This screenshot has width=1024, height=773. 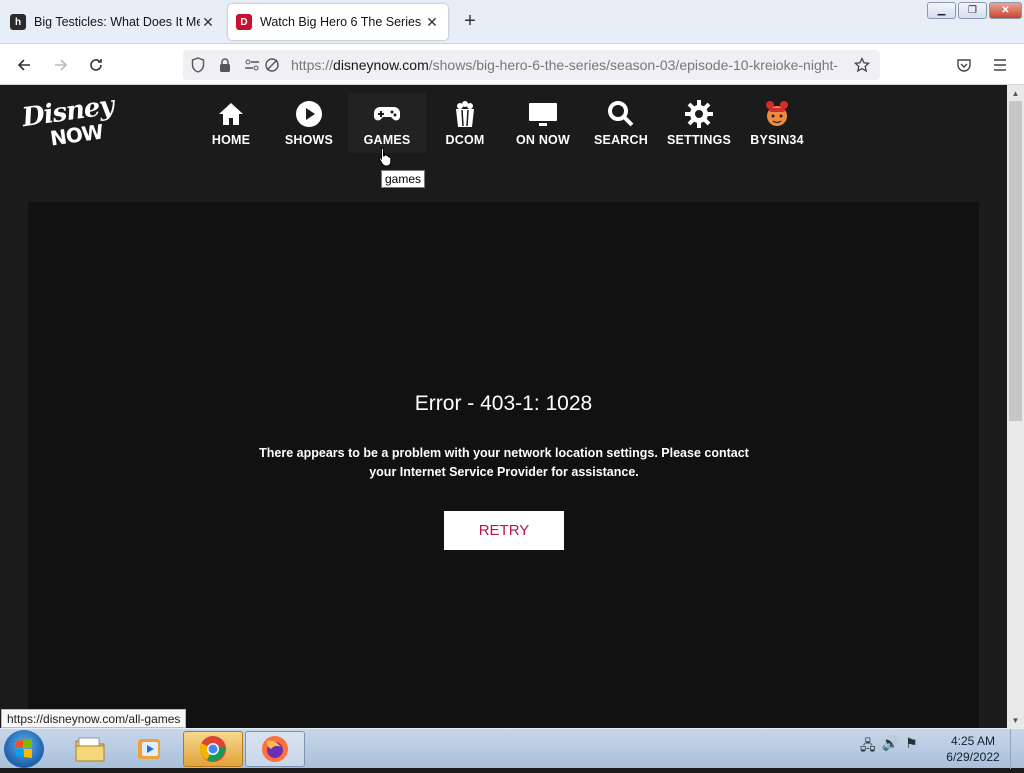 What do you see at coordinates (309, 114) in the screenshot?
I see `play-icon` at bounding box center [309, 114].